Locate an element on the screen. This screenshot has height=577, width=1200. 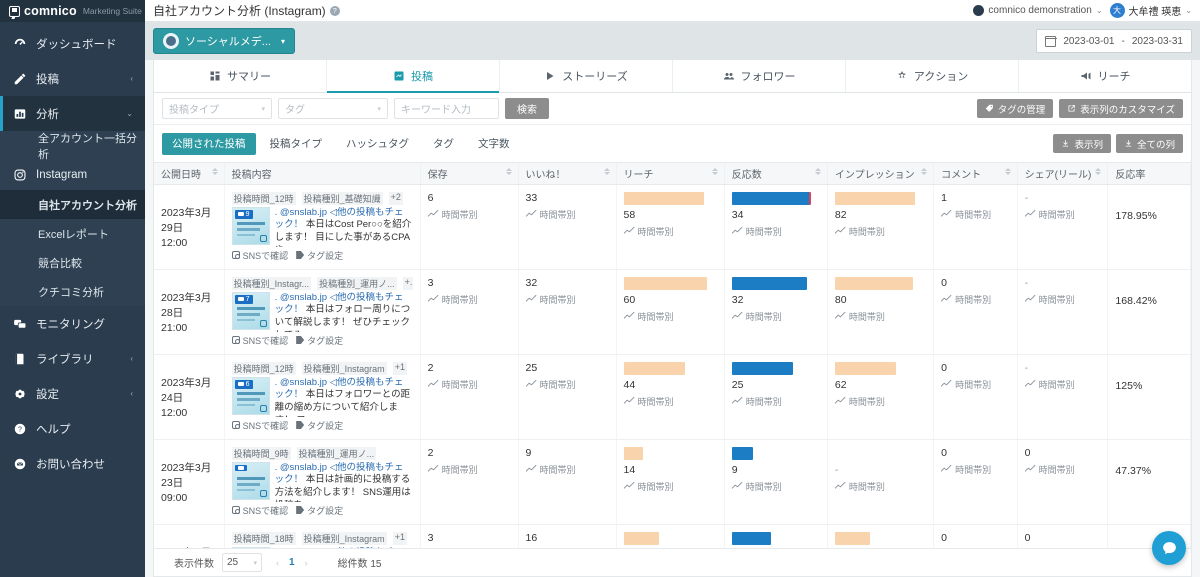
col-reactions: 反応数 is located at coordinates (776, 174).